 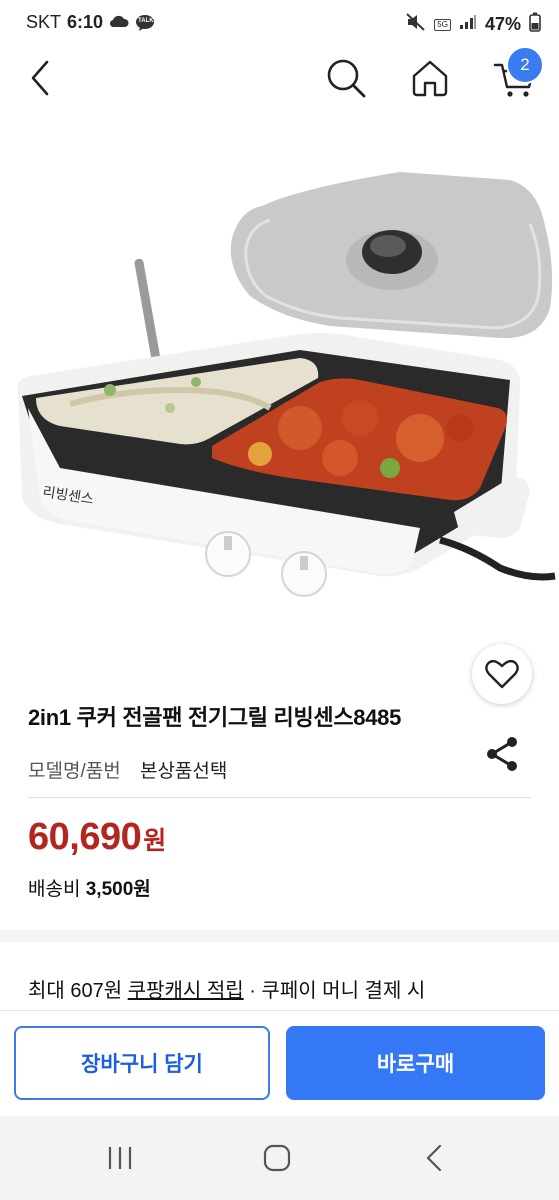 What do you see at coordinates (442, 24) in the screenshot?
I see `network-badge: 5G` at bounding box center [442, 24].